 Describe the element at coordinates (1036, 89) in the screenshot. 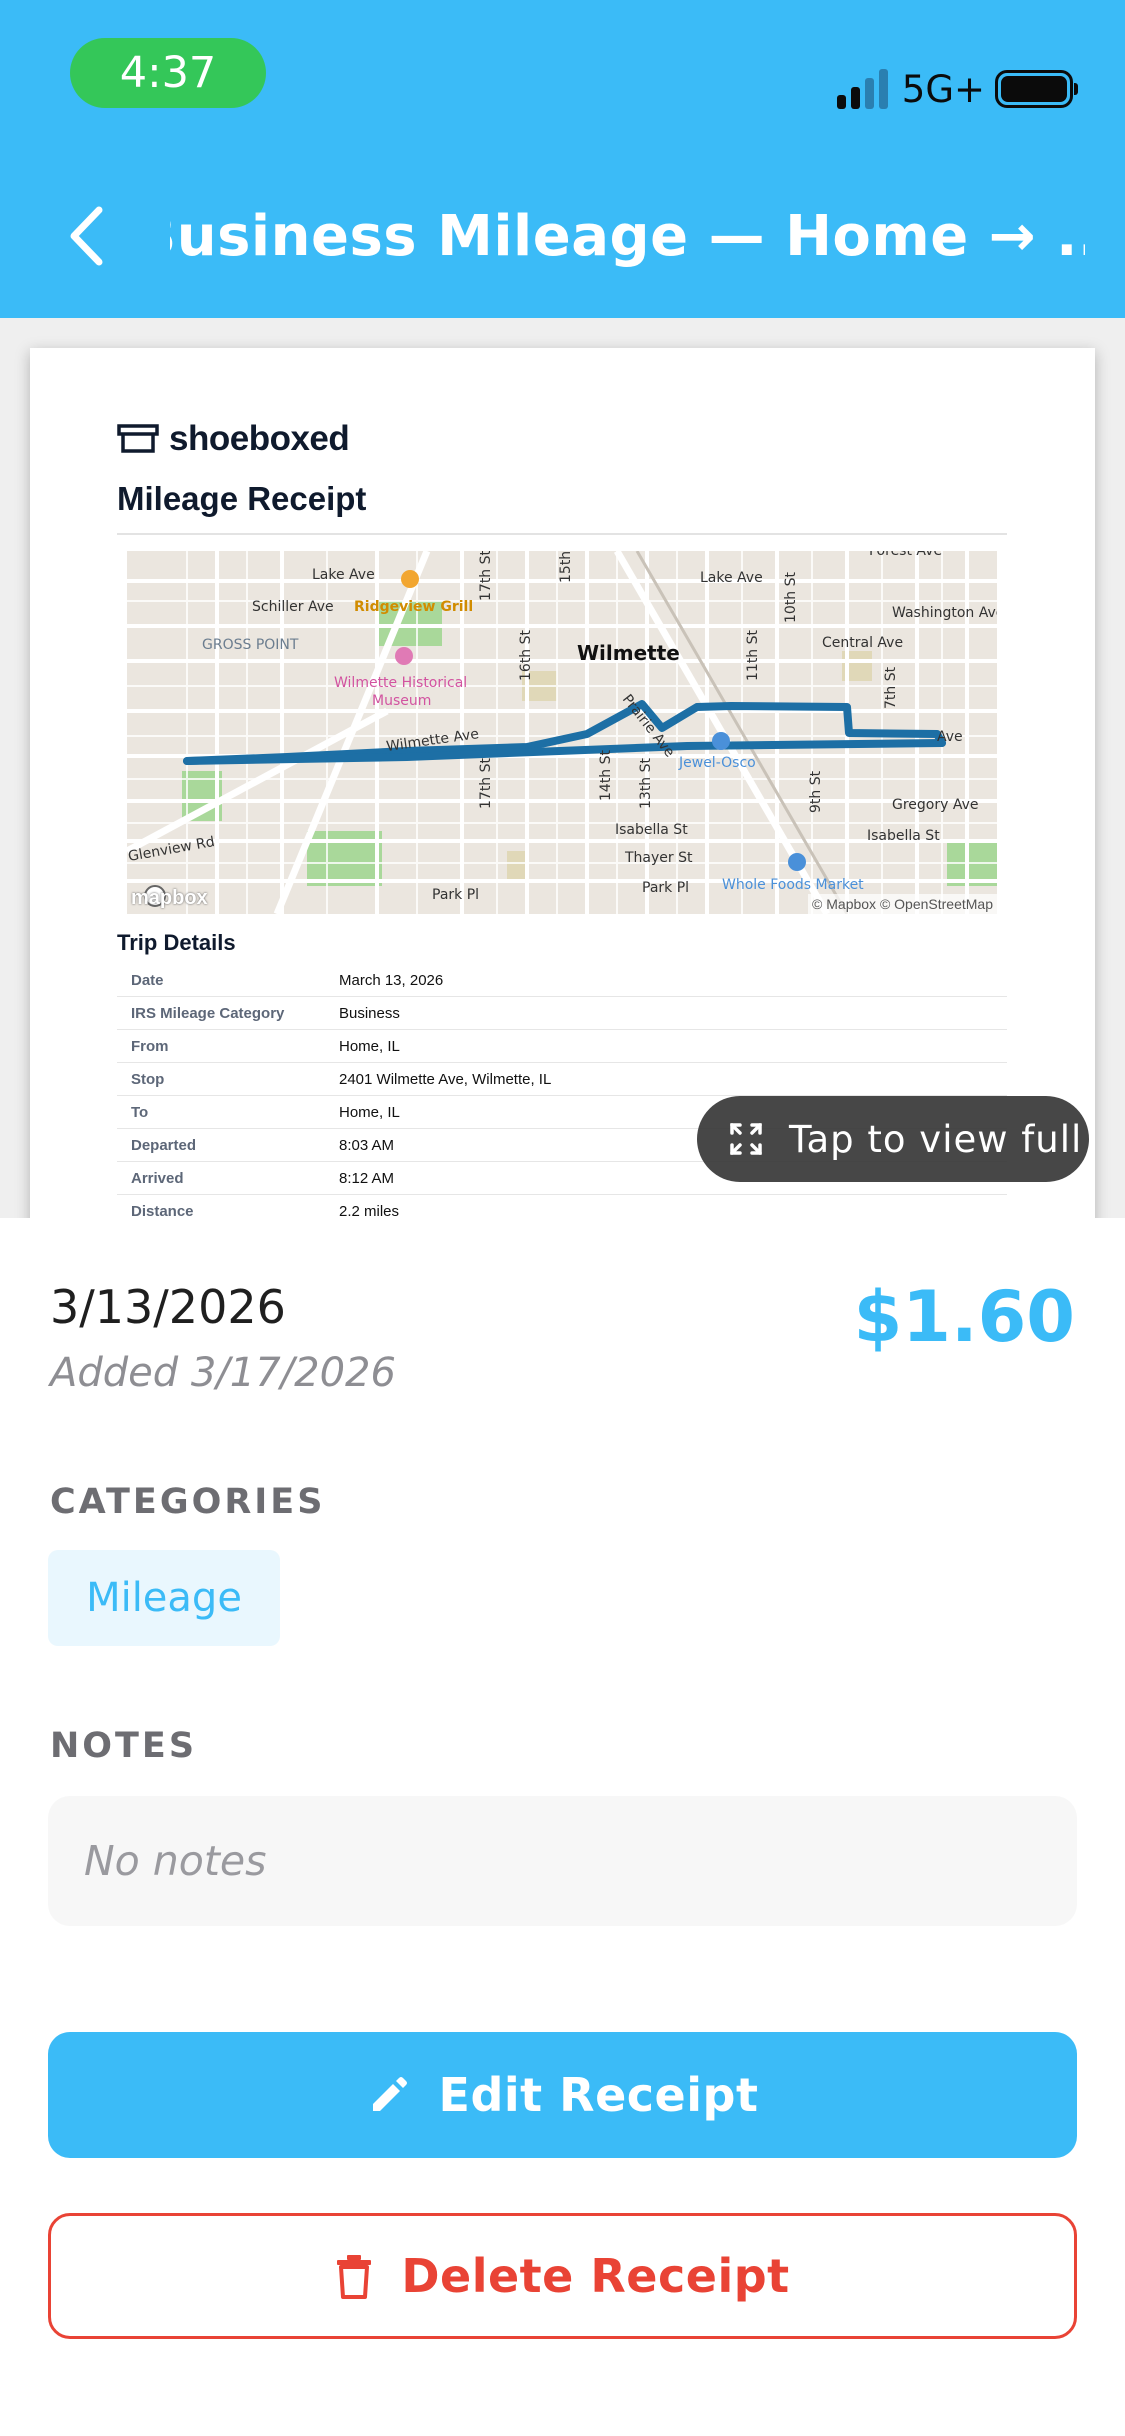

I see `battery-icon` at that location.